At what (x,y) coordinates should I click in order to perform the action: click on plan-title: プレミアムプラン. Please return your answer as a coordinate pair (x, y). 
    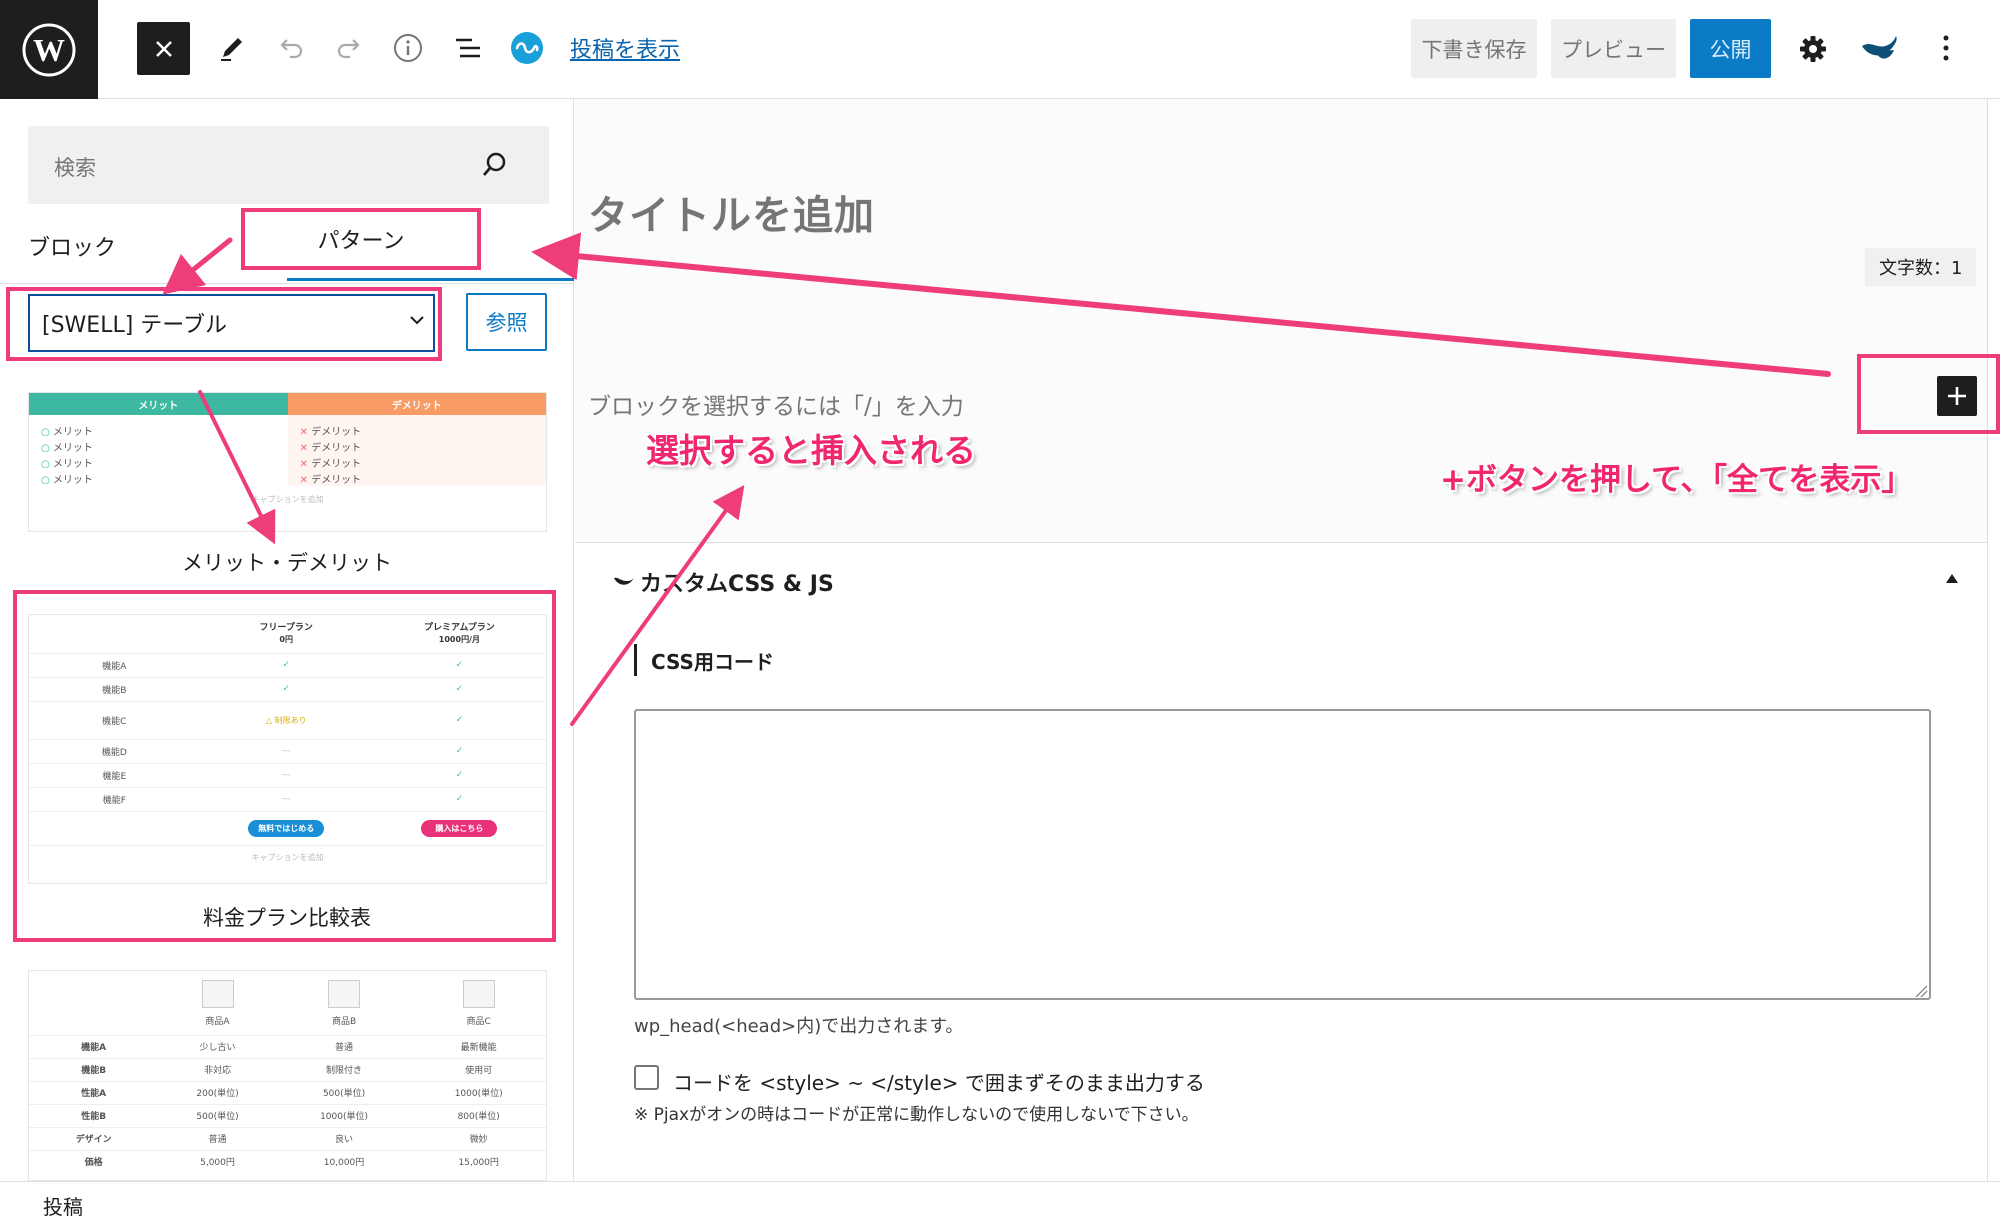
    Looking at the image, I should click on (459, 627).